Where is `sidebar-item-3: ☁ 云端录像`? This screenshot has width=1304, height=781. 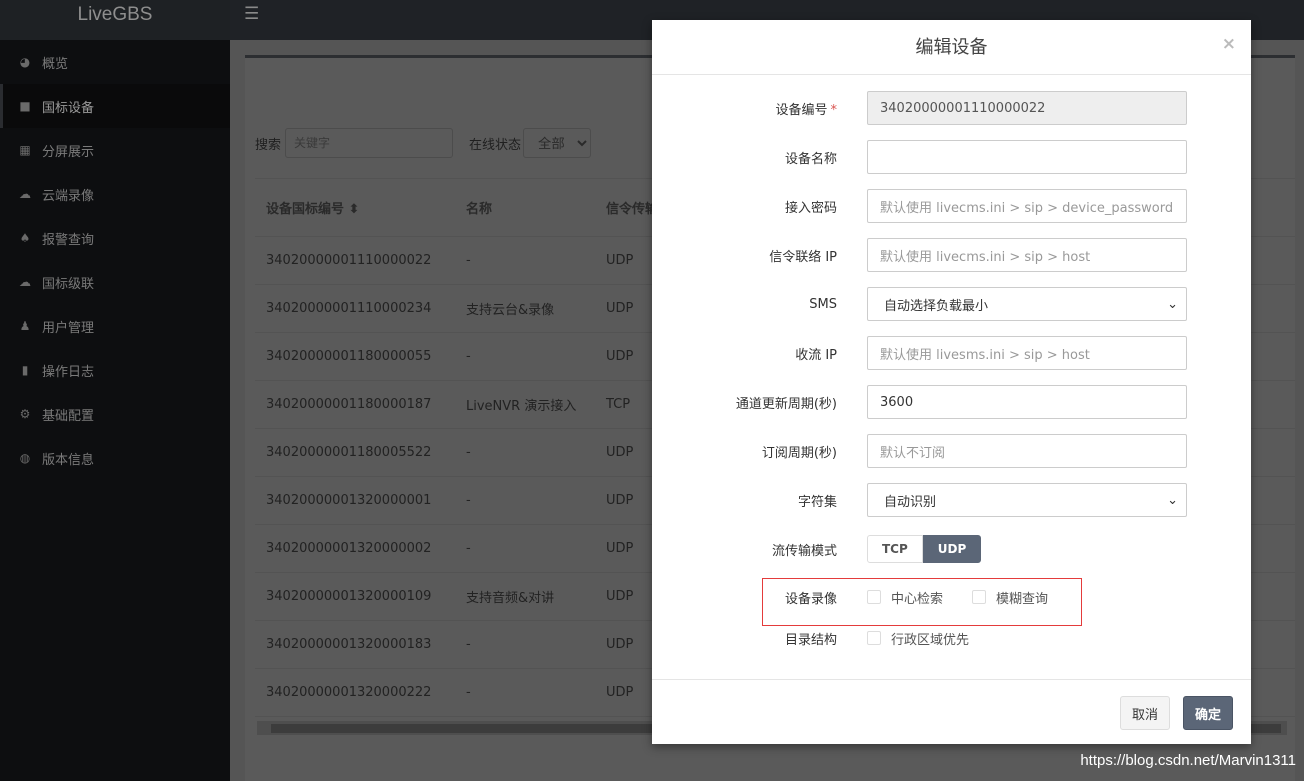 sidebar-item-3: ☁ 云端录像 is located at coordinates (115, 194).